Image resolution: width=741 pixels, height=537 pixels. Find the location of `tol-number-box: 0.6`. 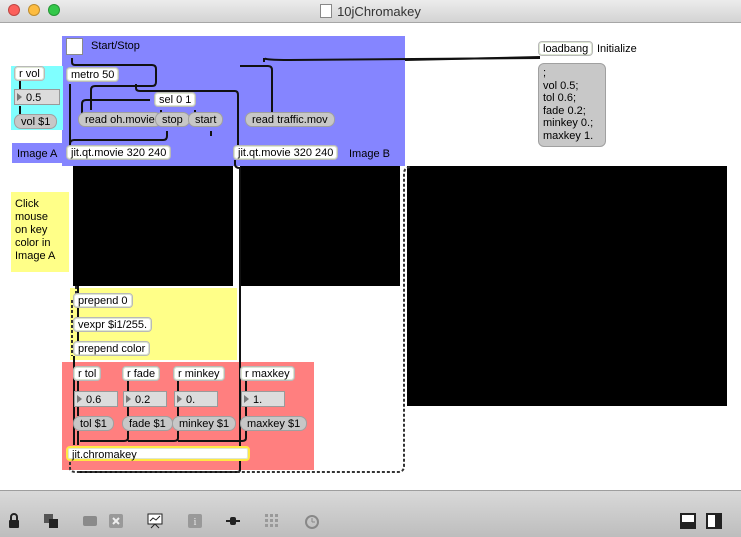

tol-number-box: 0.6 is located at coordinates (96, 399).